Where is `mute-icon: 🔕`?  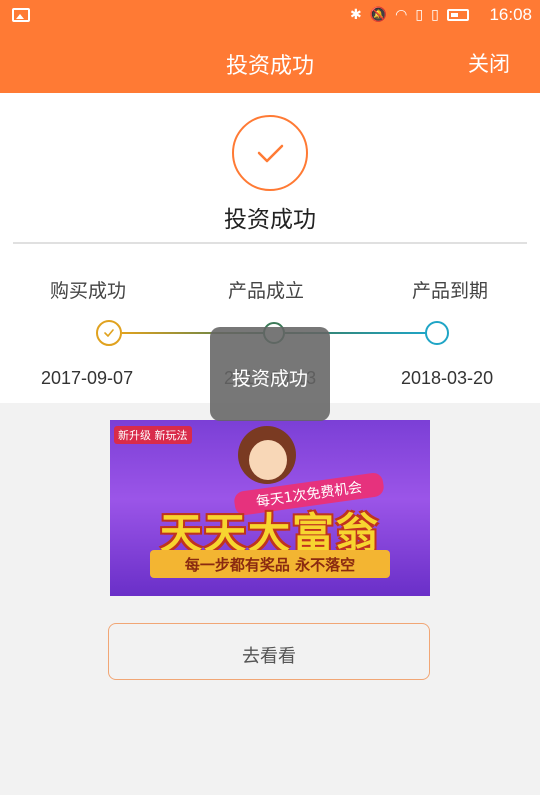 mute-icon: 🔕 is located at coordinates (378, 15).